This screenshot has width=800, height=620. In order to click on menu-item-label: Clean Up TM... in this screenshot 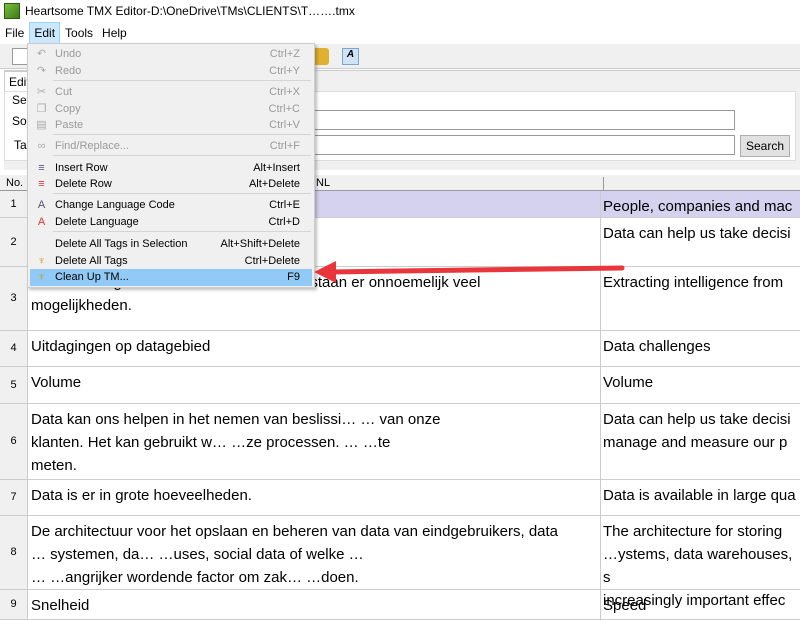, I will do `click(92, 277)`.